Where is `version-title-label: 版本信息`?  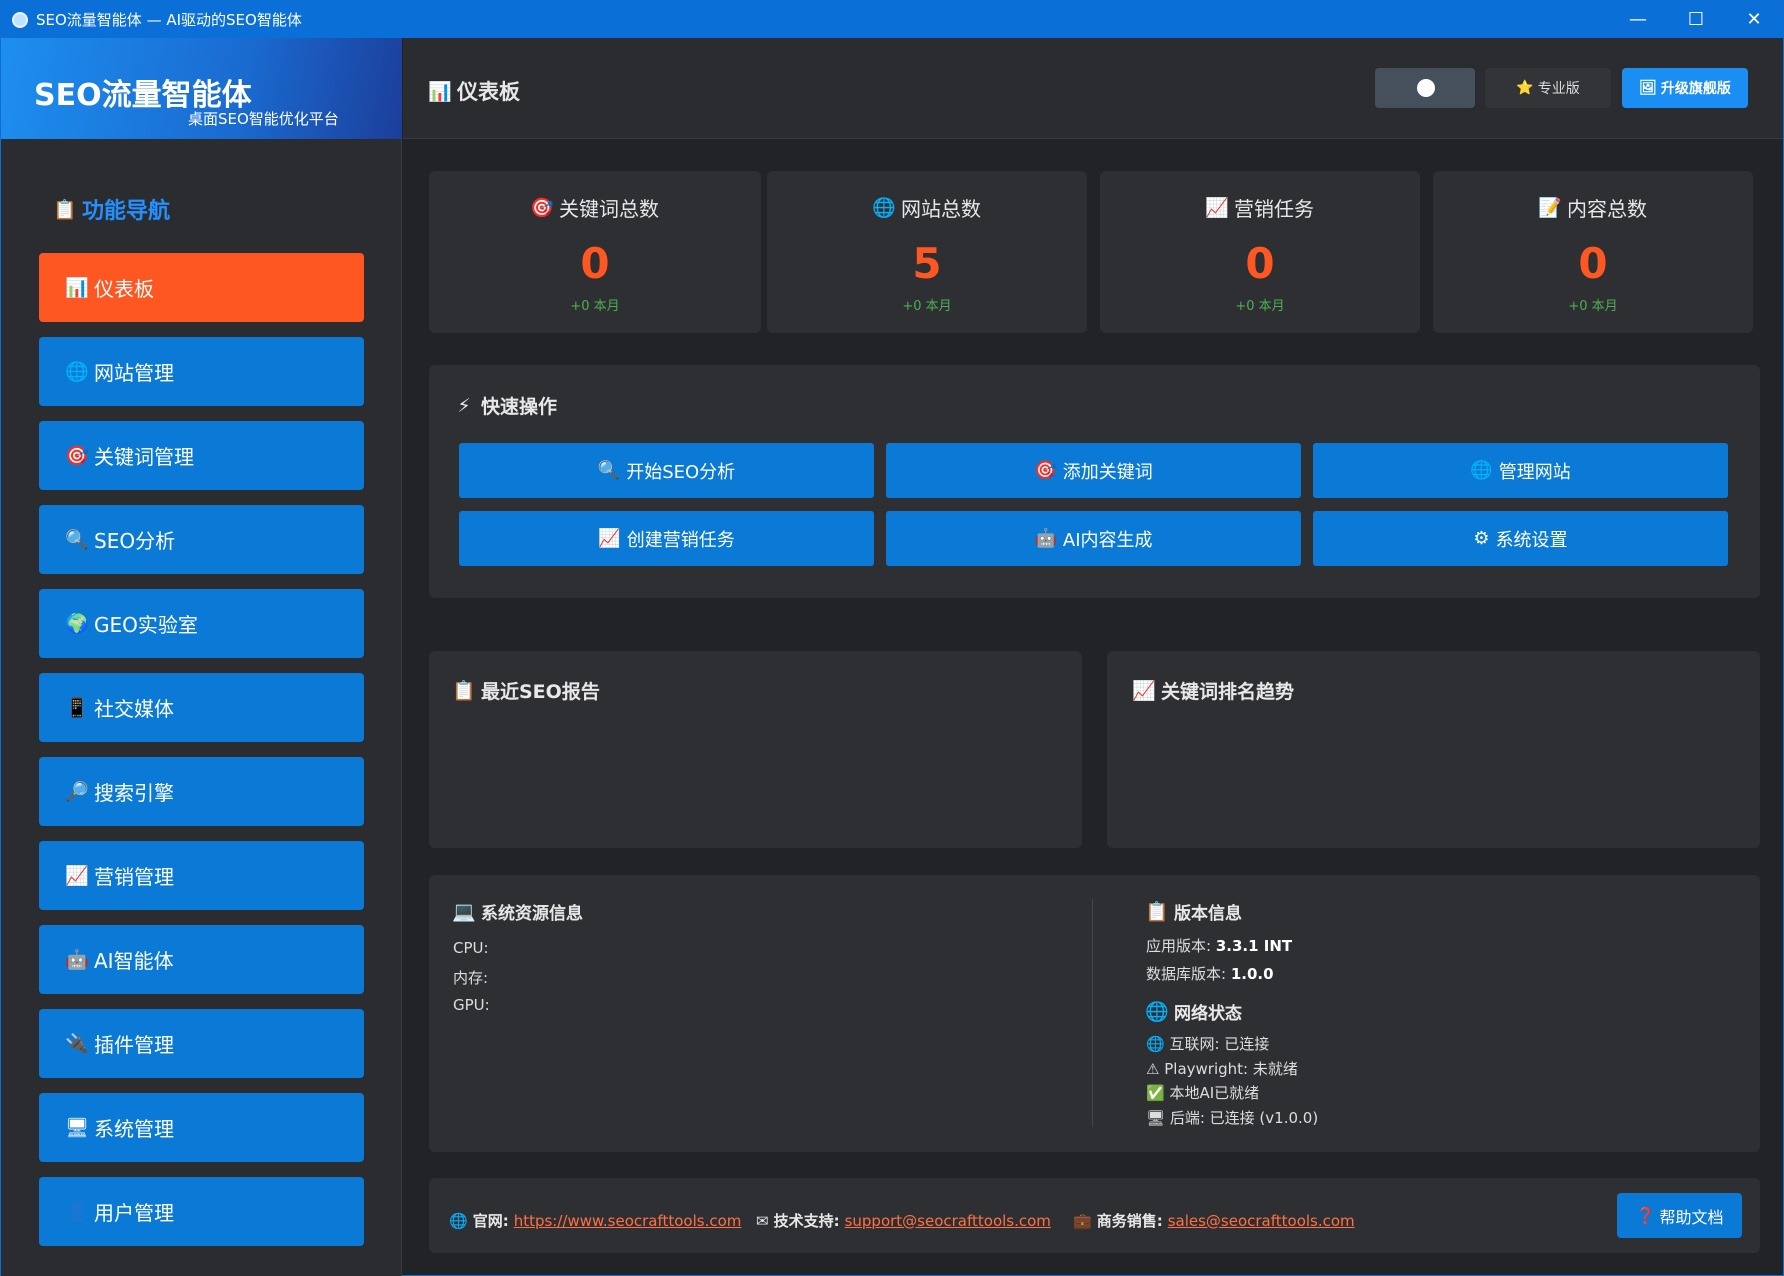 version-title-label: 版本信息 is located at coordinates (1208, 914).